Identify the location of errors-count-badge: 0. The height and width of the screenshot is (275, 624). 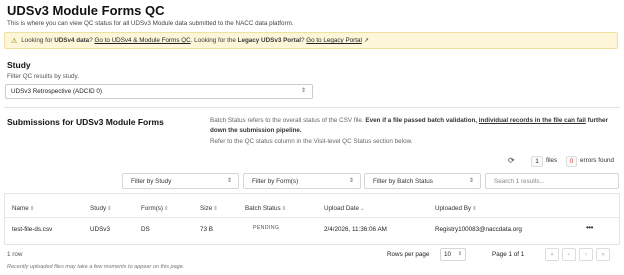
(571, 161).